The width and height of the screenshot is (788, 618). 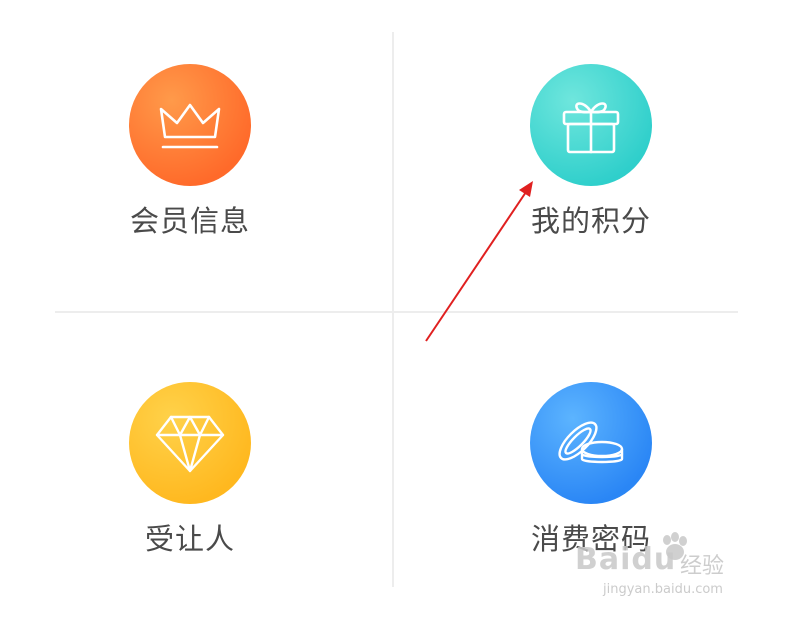 What do you see at coordinates (663, 589) in the screenshot?
I see `watermark-url: jingyan.baidu.com` at bounding box center [663, 589].